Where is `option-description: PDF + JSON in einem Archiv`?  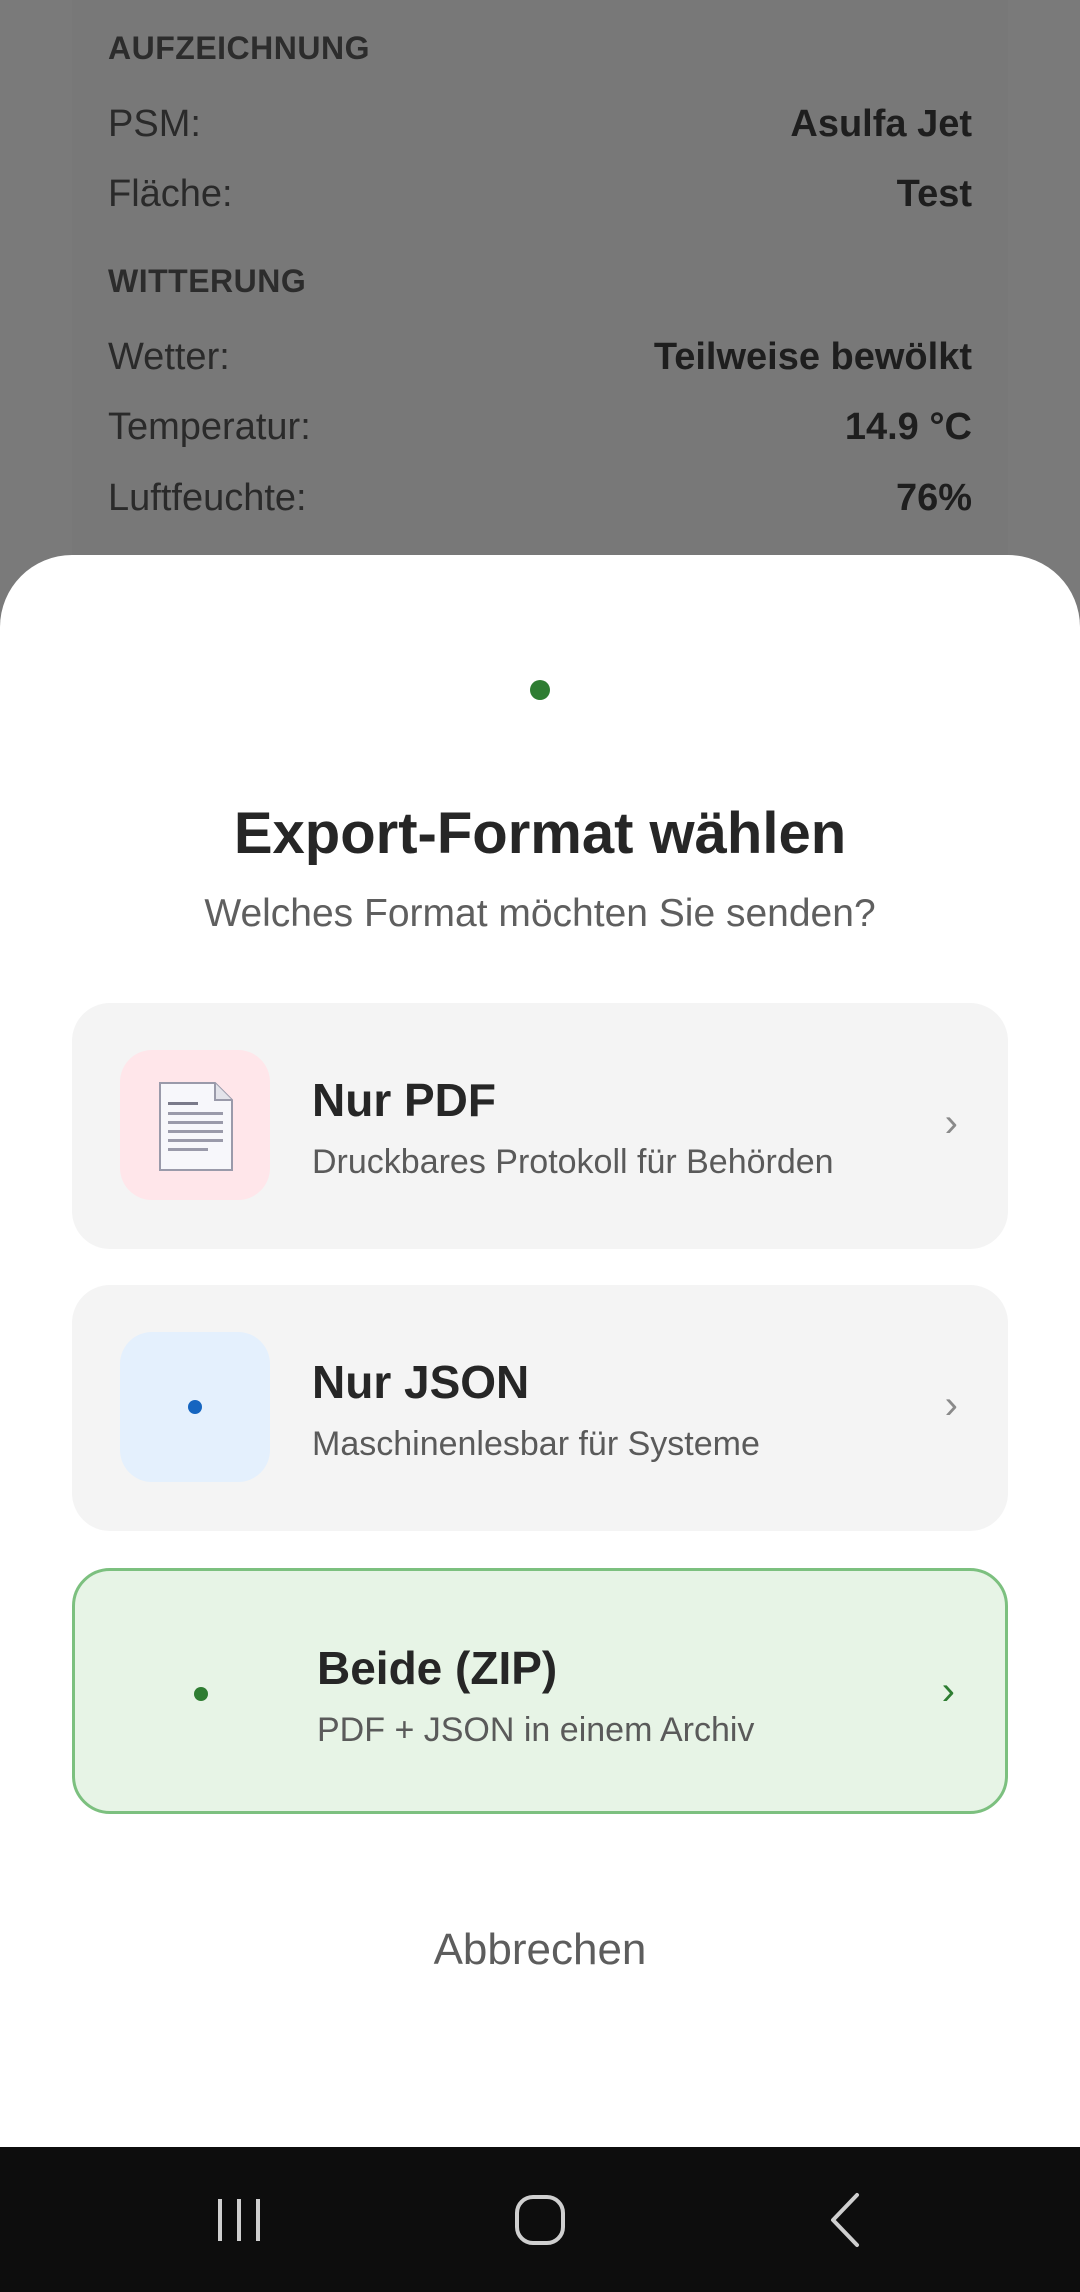 option-description: PDF + JSON in einem Archiv is located at coordinates (536, 1730).